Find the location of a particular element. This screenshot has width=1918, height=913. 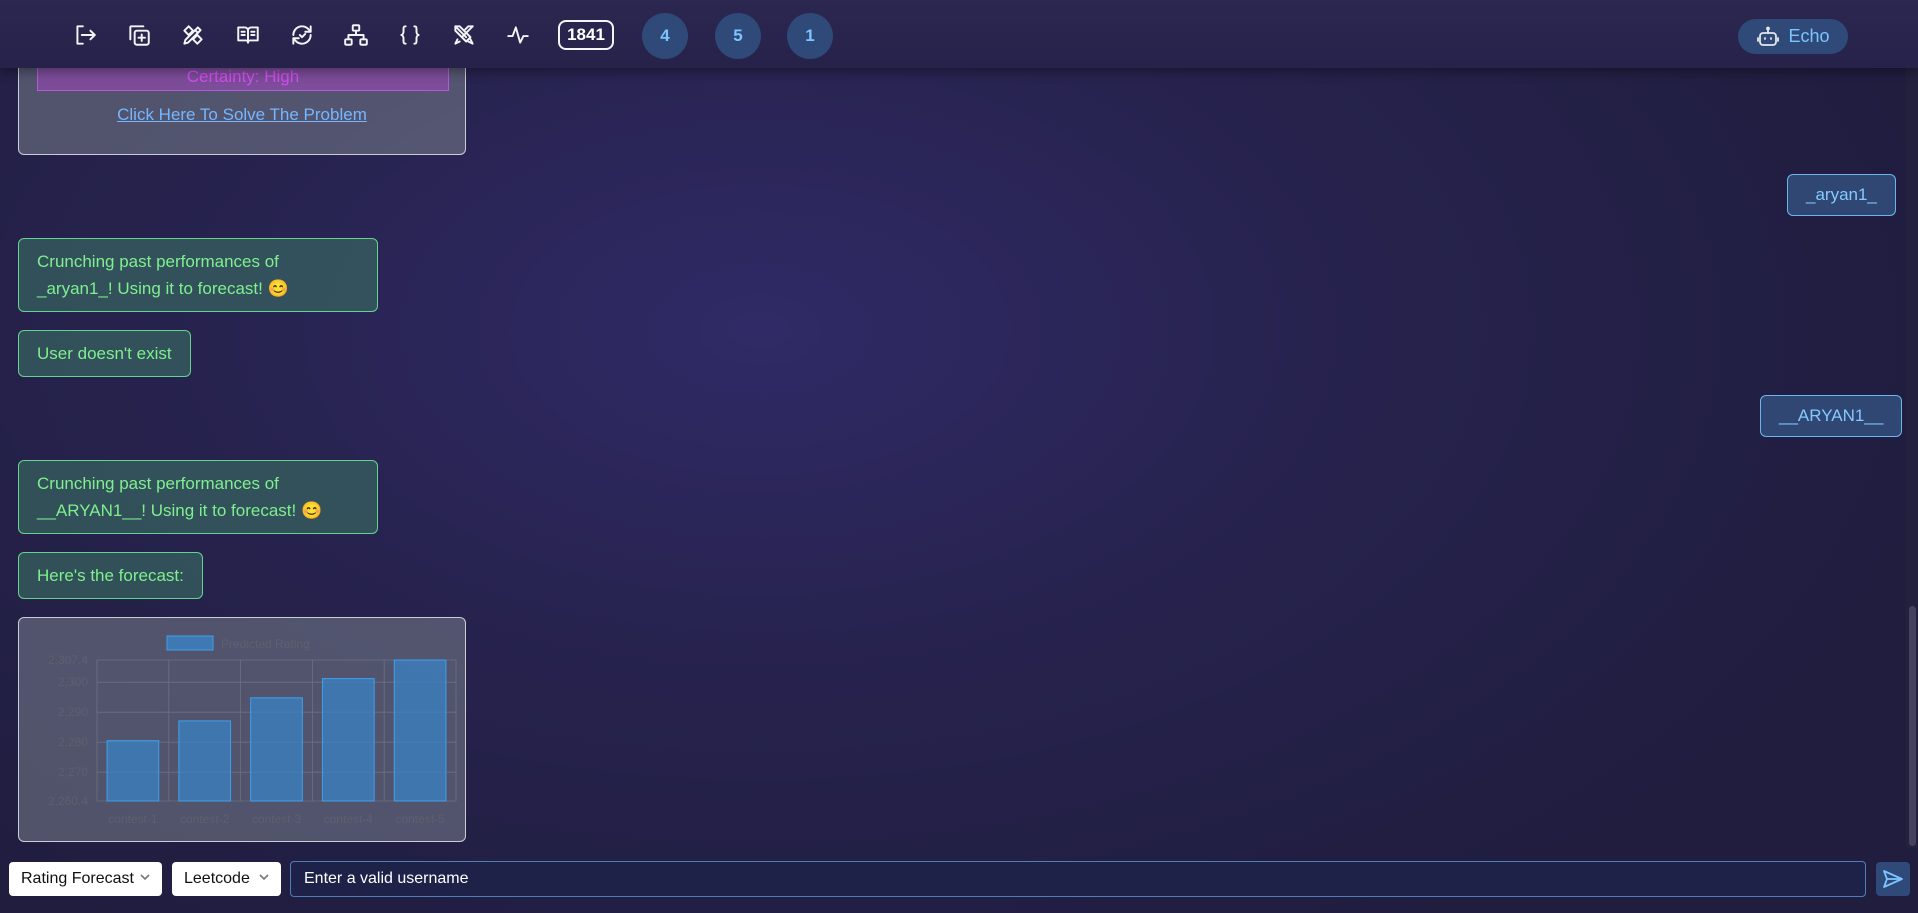

refresh-icon is located at coordinates (302, 35).